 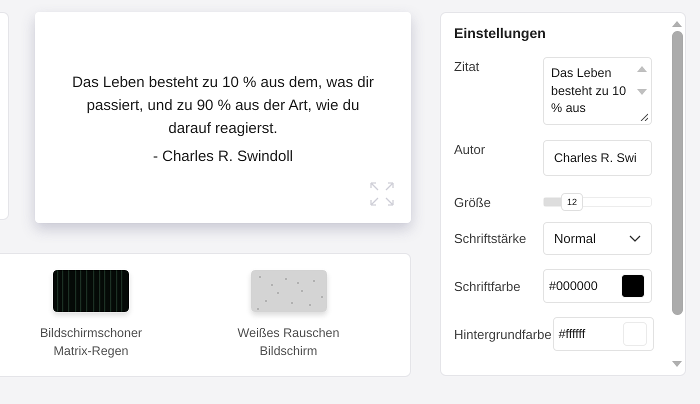 I want to click on field-label: Hintergrundfarbe, so click(x=503, y=334).